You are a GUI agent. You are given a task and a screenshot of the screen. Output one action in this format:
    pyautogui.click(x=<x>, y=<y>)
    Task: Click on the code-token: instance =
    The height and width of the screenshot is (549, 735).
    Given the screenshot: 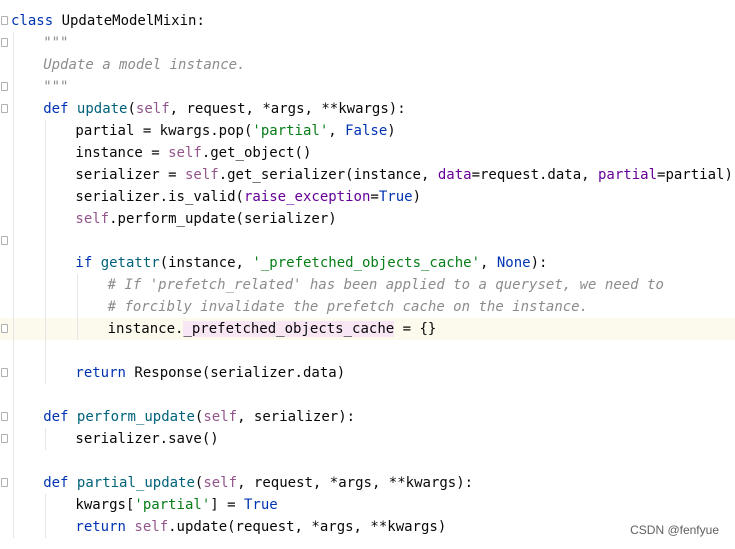 What is the action you would take?
    pyautogui.click(x=122, y=153)
    